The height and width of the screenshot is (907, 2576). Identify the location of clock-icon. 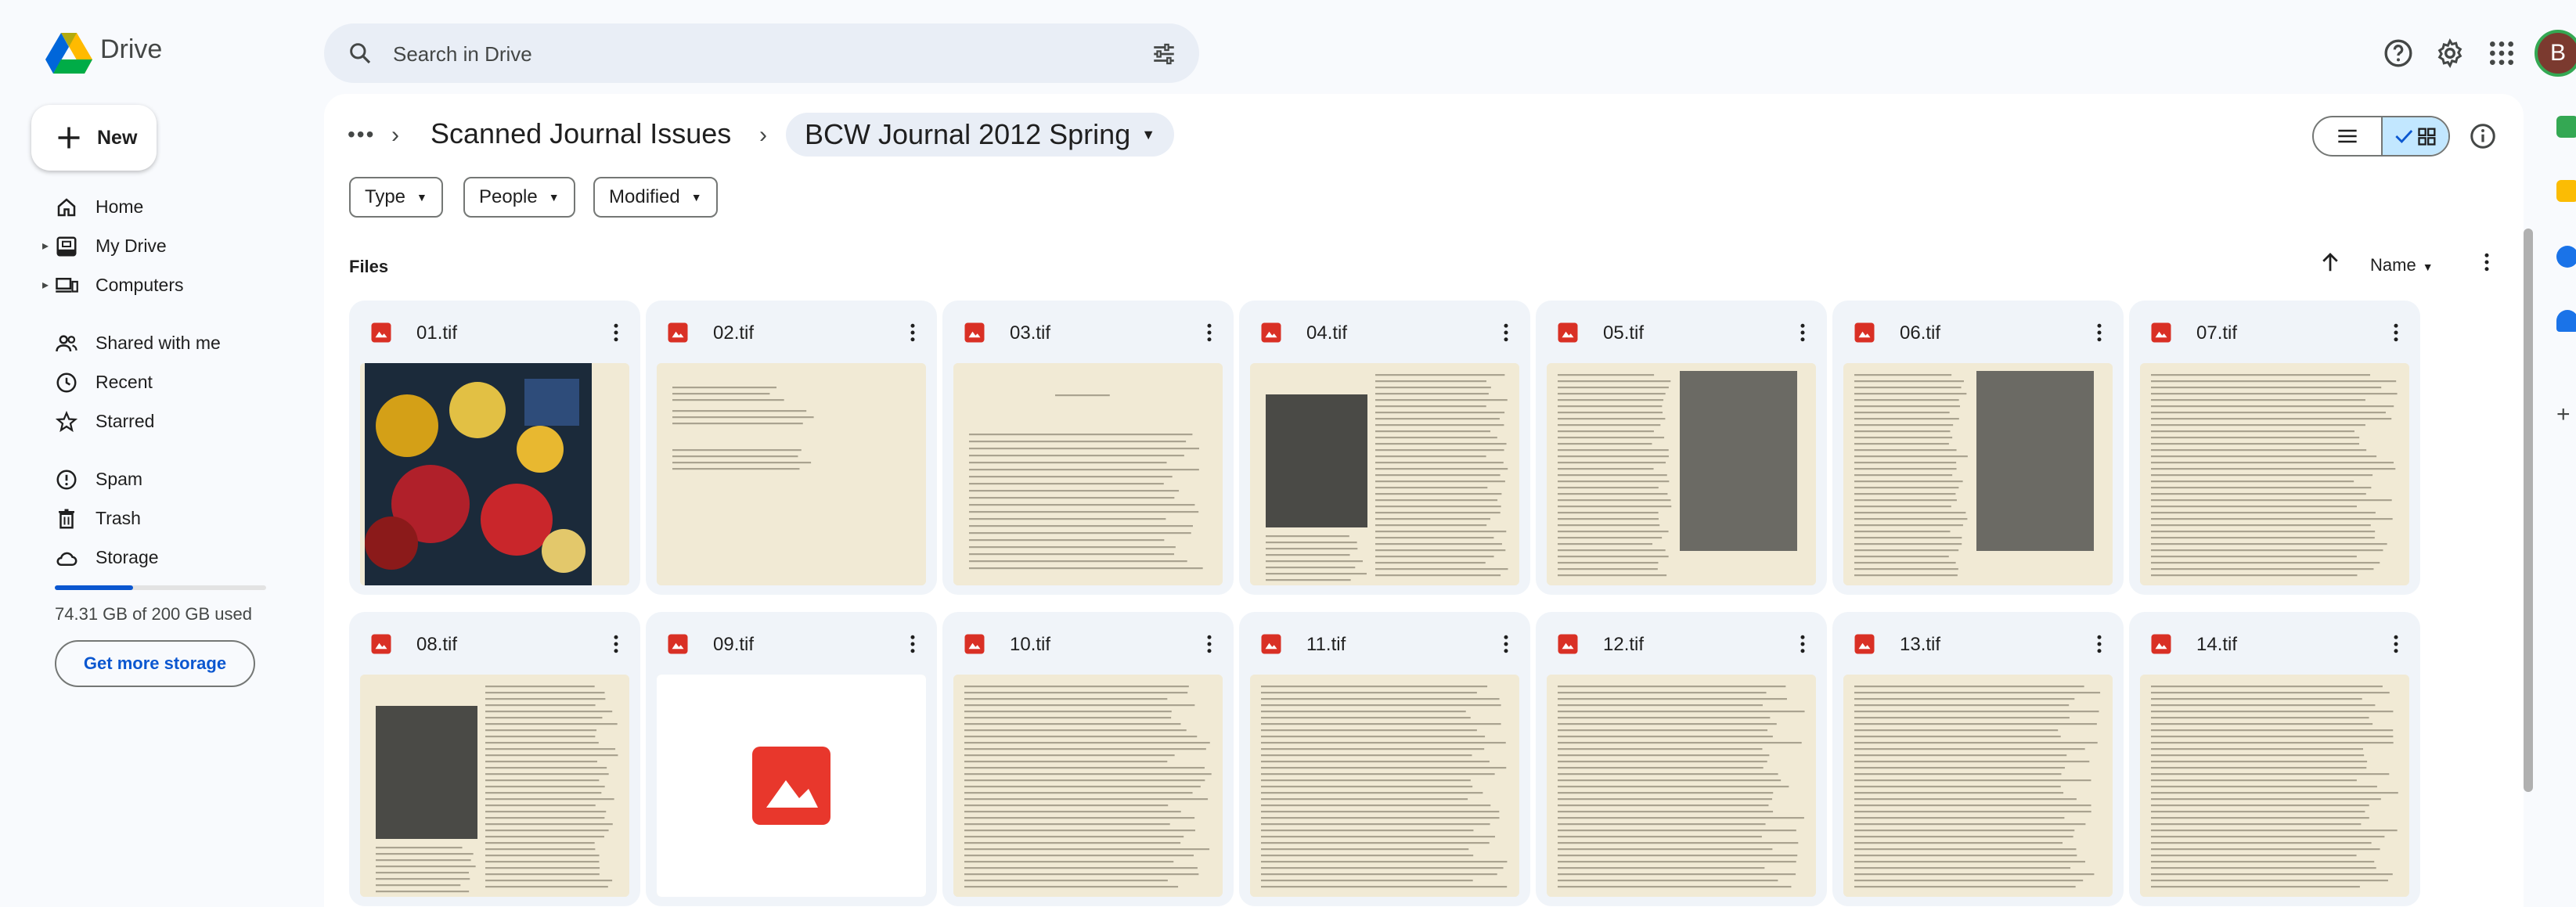
(66, 383).